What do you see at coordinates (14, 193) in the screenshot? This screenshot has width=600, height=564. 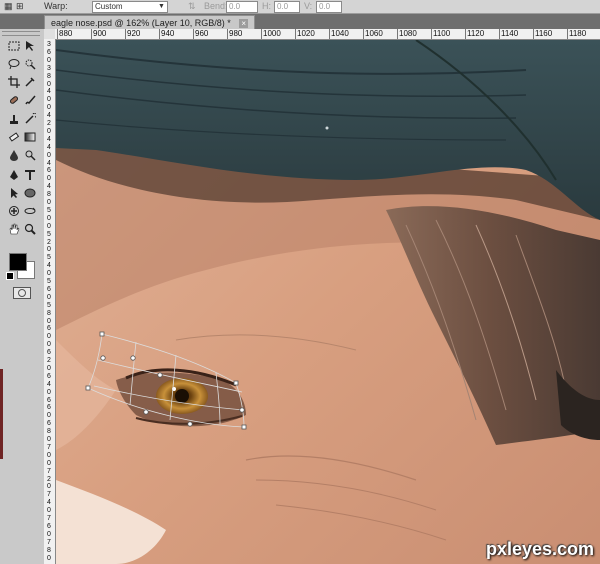 I see `path-selection-tool-icon` at bounding box center [14, 193].